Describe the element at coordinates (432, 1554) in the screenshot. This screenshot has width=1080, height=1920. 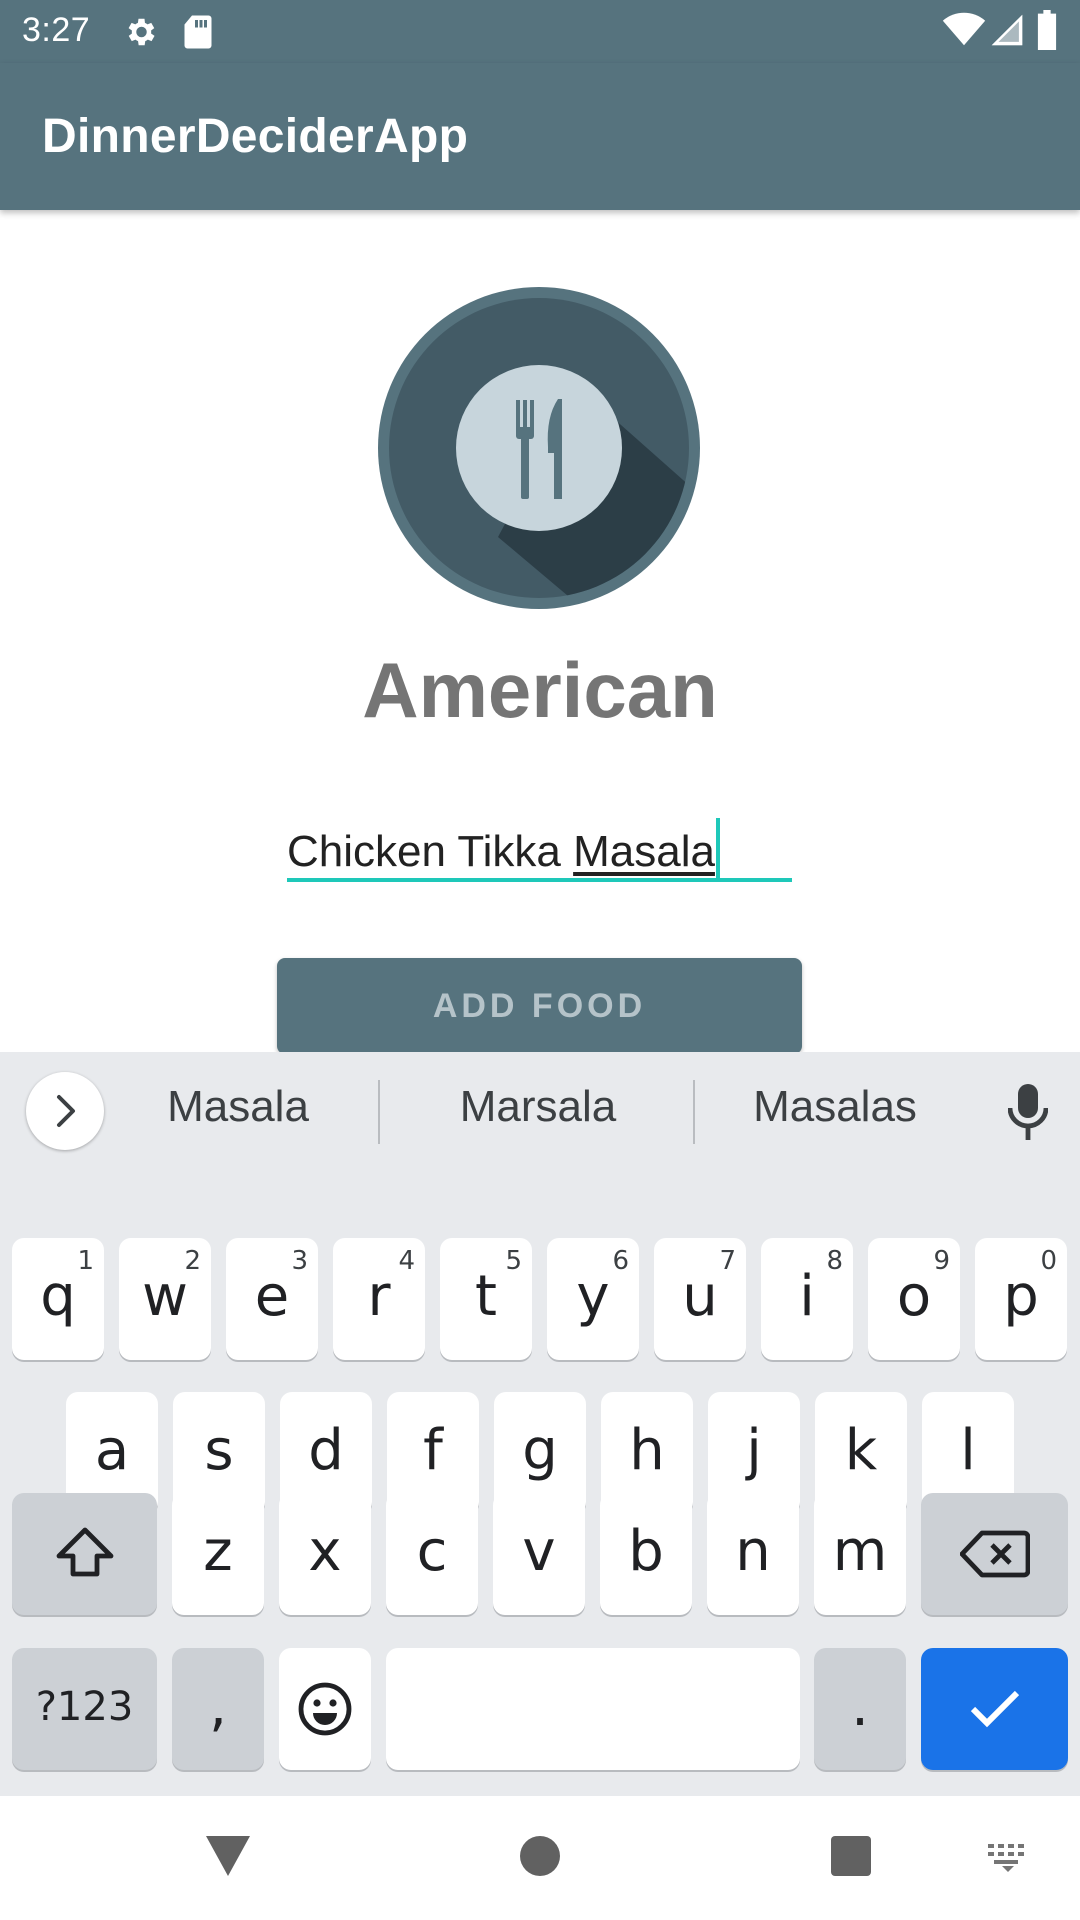
I see `key-c: c` at that location.